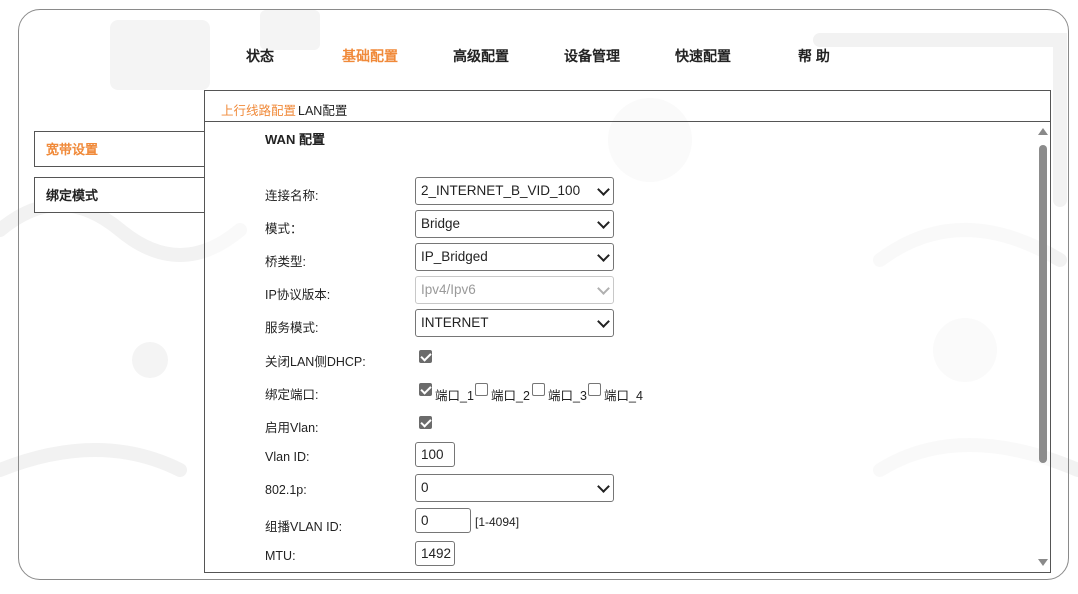 The image size is (1078, 594). What do you see at coordinates (284, 229) in the screenshot?
I see `mode-label: 模式：` at bounding box center [284, 229].